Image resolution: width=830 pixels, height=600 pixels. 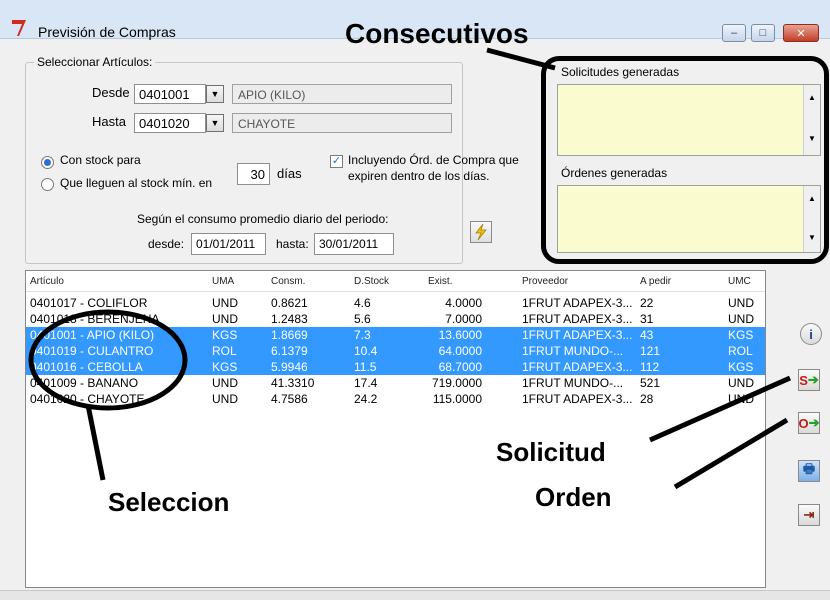 I want to click on orden-icon: O, so click(x=803, y=423).